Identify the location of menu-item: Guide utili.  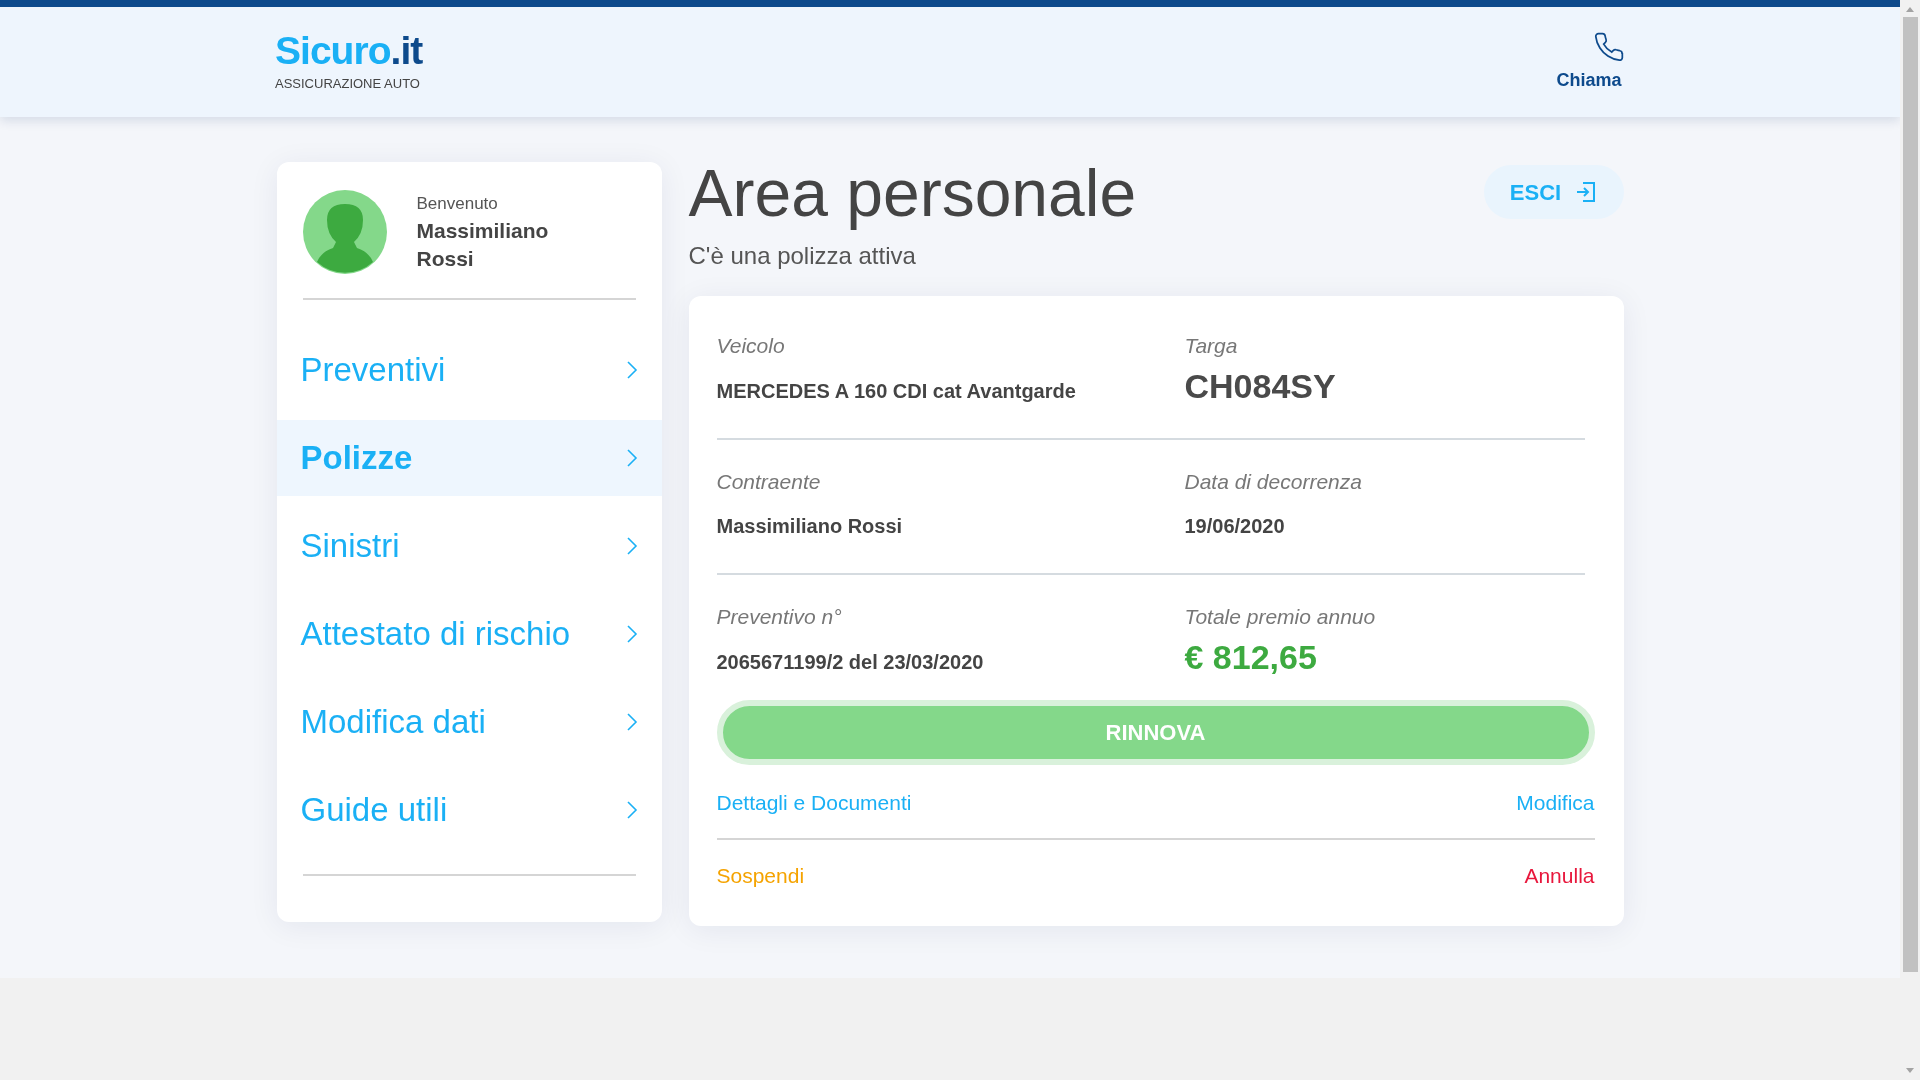
(469, 810).